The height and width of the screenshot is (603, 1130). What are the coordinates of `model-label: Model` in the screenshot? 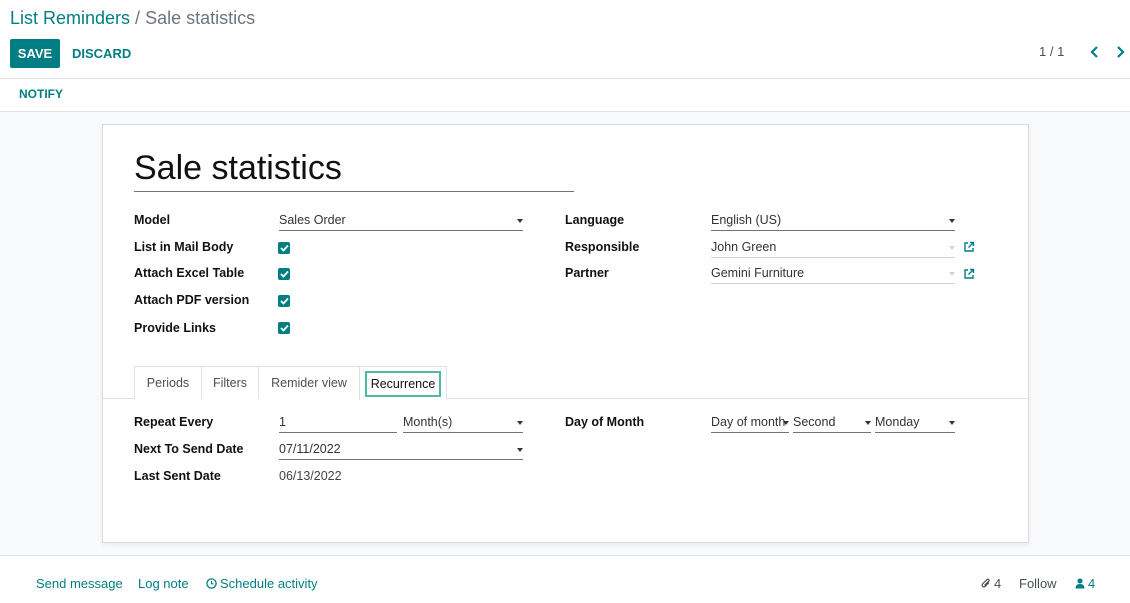 It's located at (152, 220).